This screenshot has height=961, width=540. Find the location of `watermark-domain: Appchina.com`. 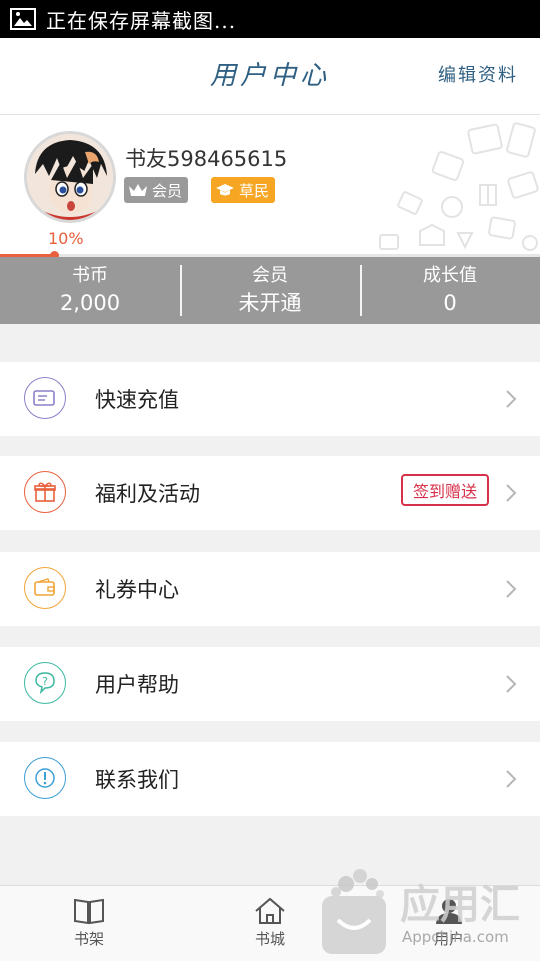

watermark-domain: Appchina.com is located at coordinates (455, 937).